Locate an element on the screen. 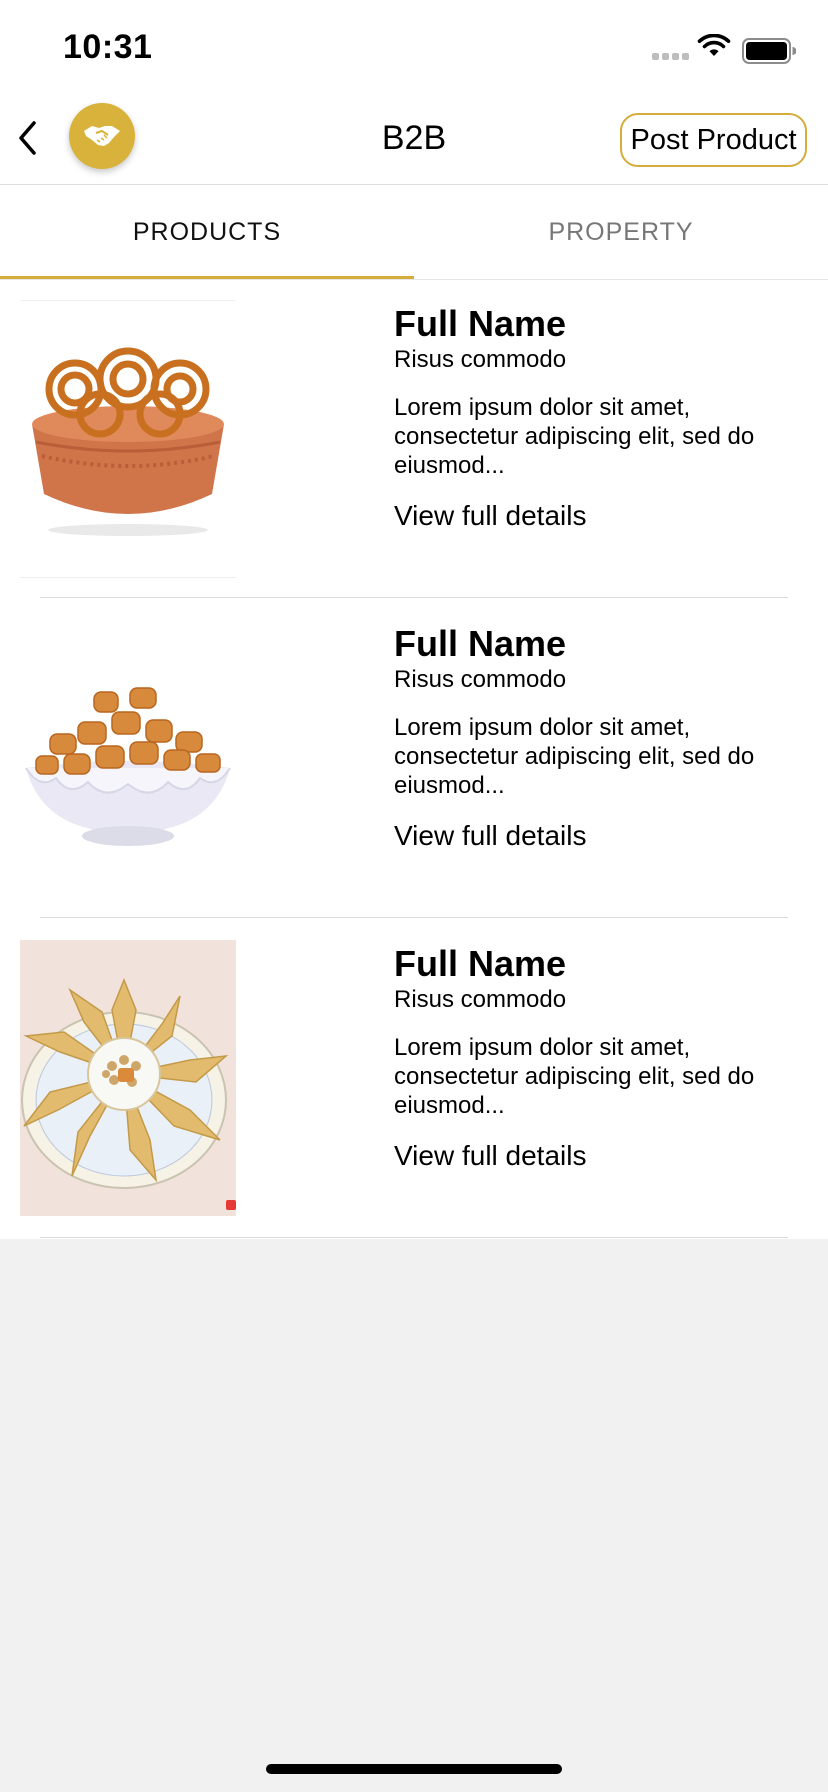  post-product-button: Post Product is located at coordinates (713, 140).